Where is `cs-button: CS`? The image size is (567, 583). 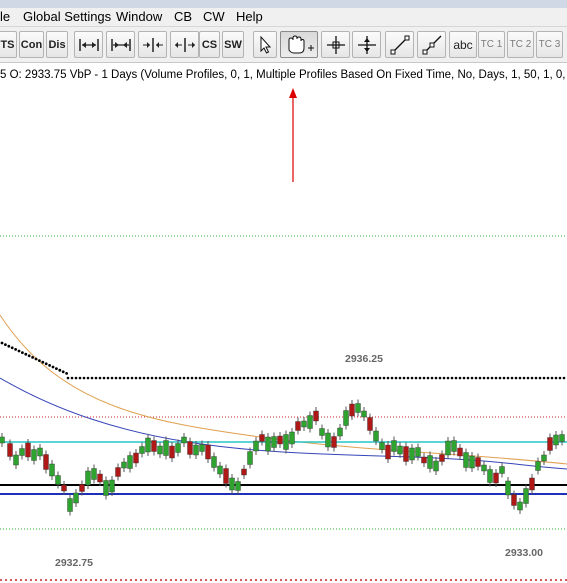 cs-button: CS is located at coordinates (209, 44).